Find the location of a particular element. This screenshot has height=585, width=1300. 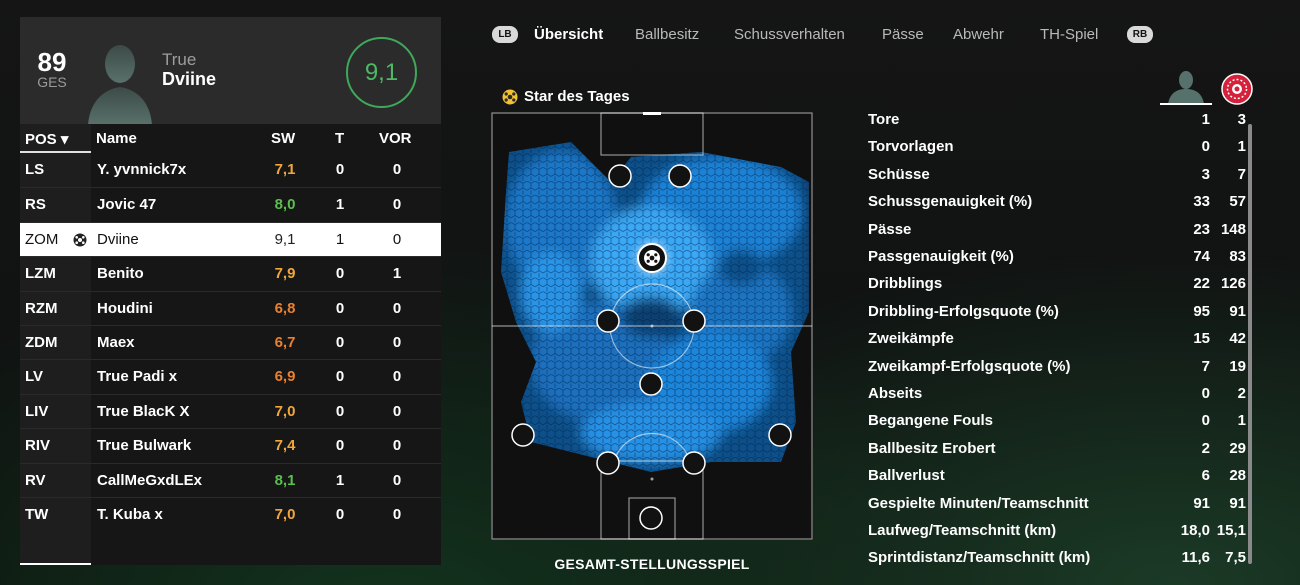

rb-button-icon: RB is located at coordinates (1140, 34).